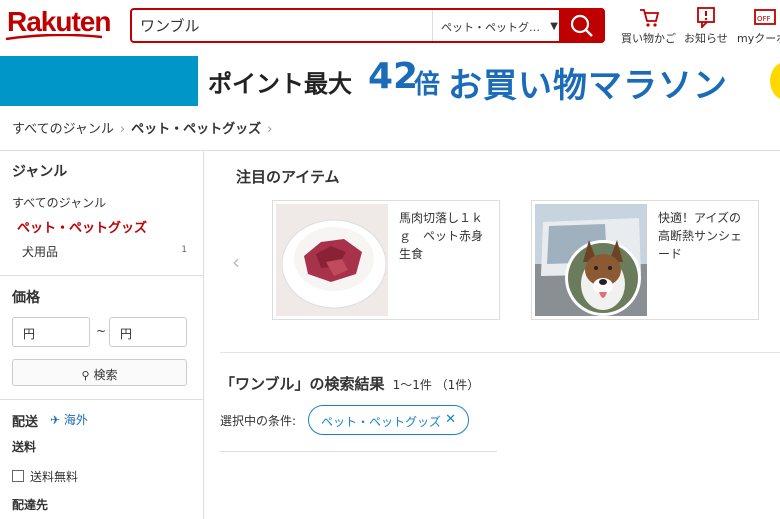 This screenshot has width=780, height=519. What do you see at coordinates (51, 332) in the screenshot?
I see `price-min-input: 円` at bounding box center [51, 332].